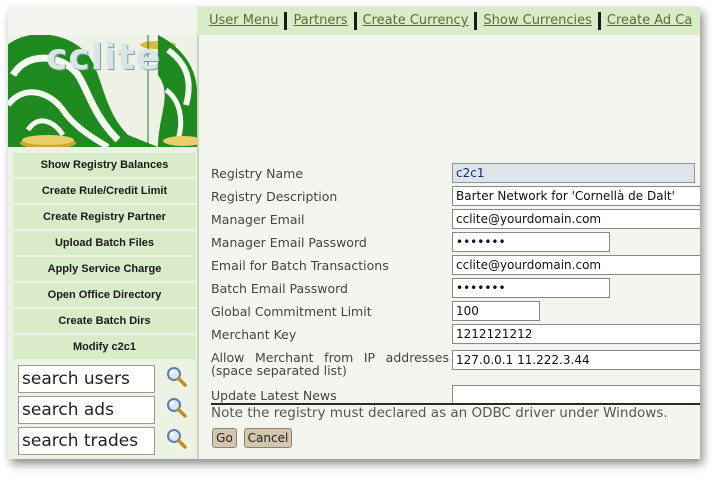 This screenshot has width=724, height=482. I want to click on batch-email-password-field, so click(531, 288).